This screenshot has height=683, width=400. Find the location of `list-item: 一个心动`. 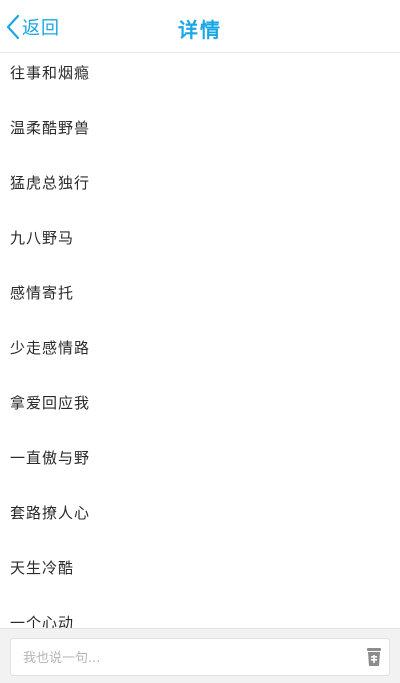

list-item: 一个心动 is located at coordinates (42, 618).